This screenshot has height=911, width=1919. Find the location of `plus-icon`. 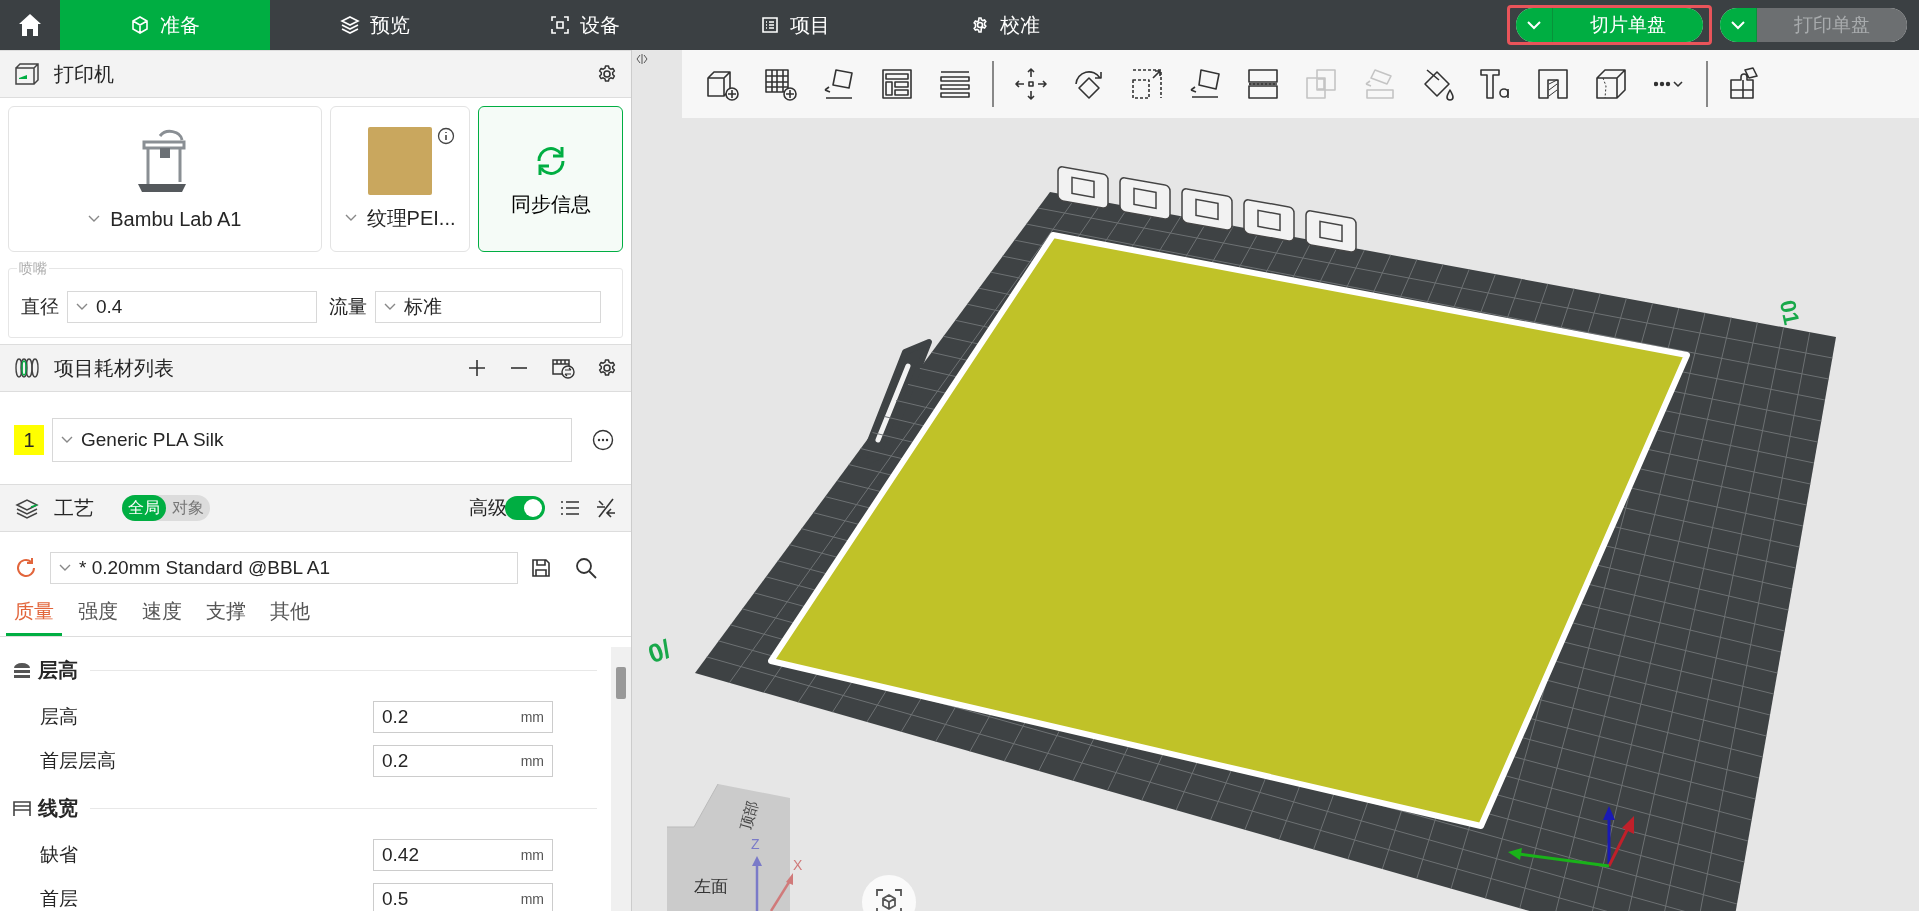

plus-icon is located at coordinates (477, 368).